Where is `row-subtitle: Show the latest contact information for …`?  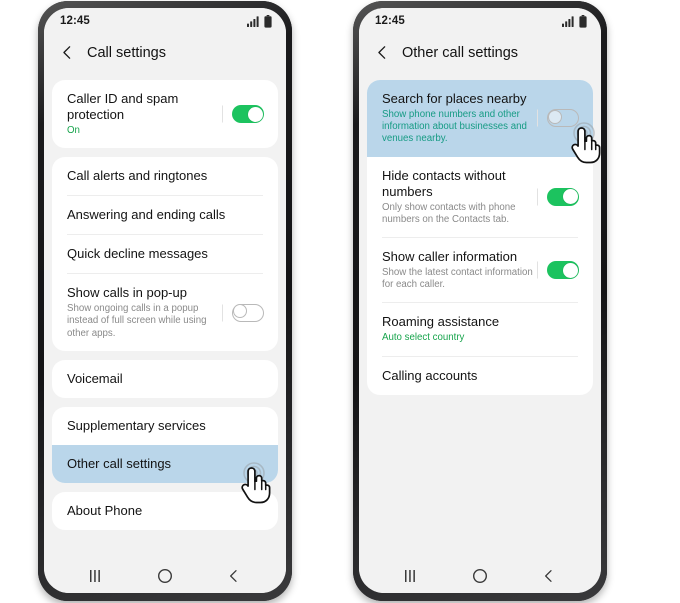
row-subtitle: Show the latest contact information for … is located at coordinates (457, 279).